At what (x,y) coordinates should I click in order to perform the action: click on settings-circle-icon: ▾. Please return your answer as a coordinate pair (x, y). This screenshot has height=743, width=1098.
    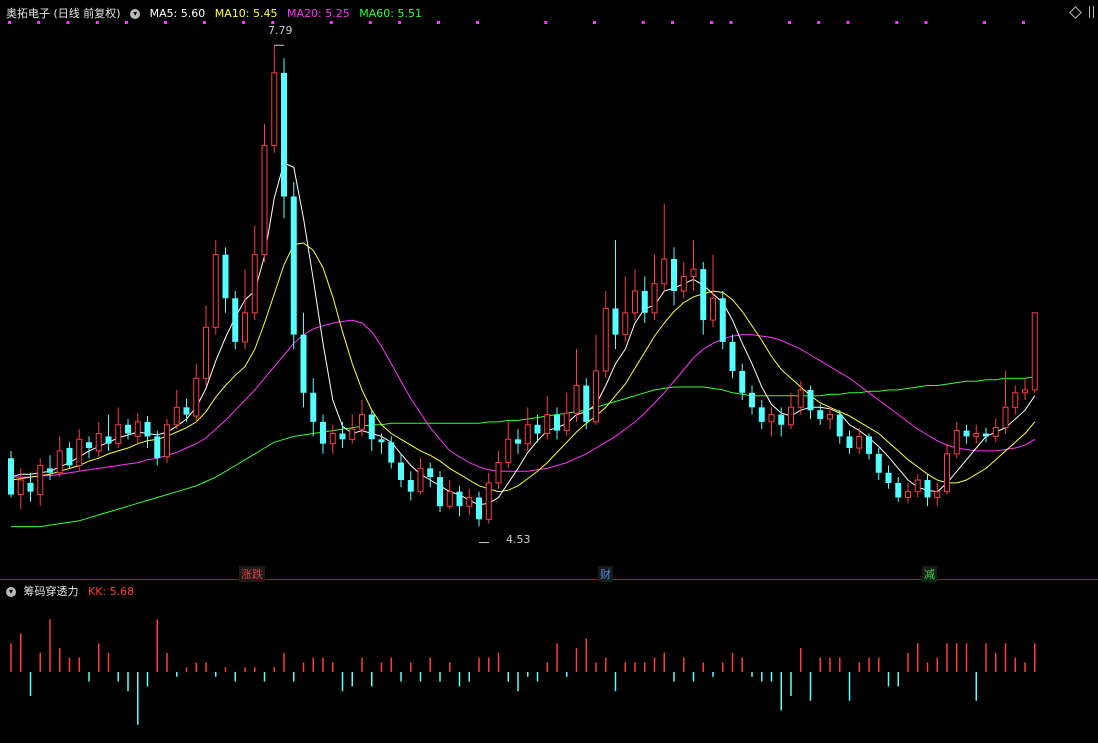
    Looking at the image, I should click on (135, 14).